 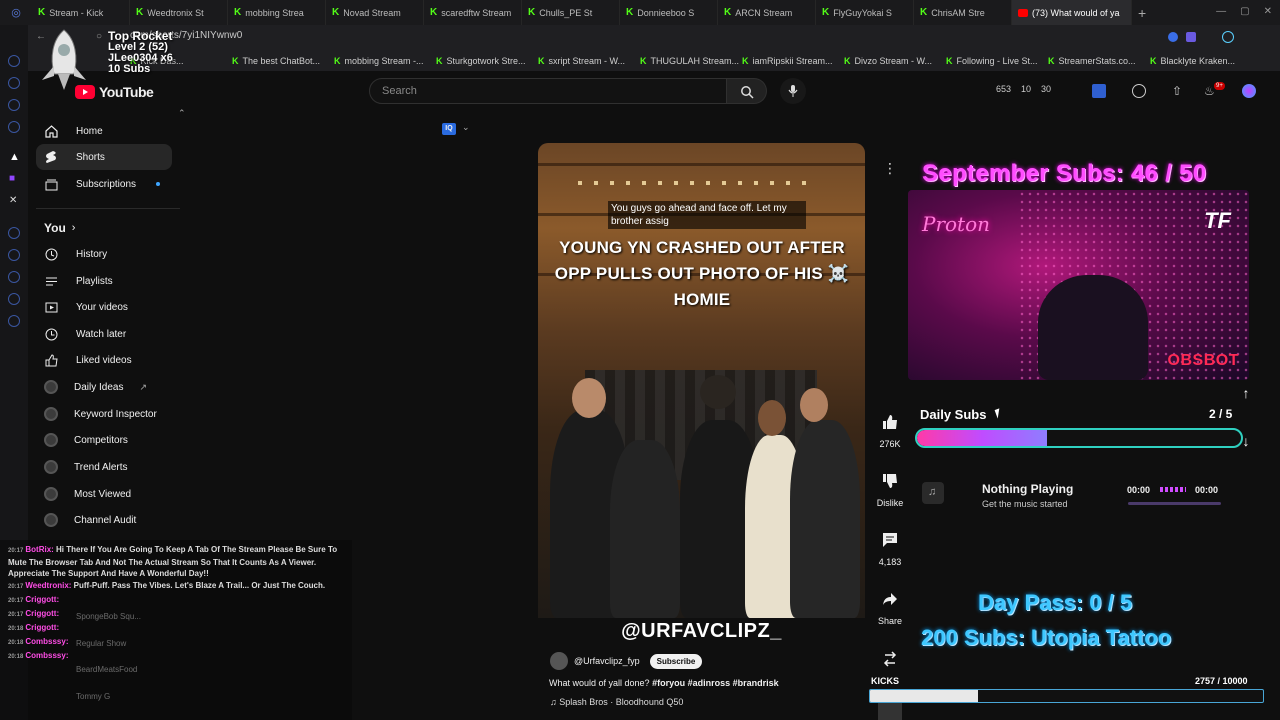 I want to click on x-icon: ✕, so click(x=13, y=200).